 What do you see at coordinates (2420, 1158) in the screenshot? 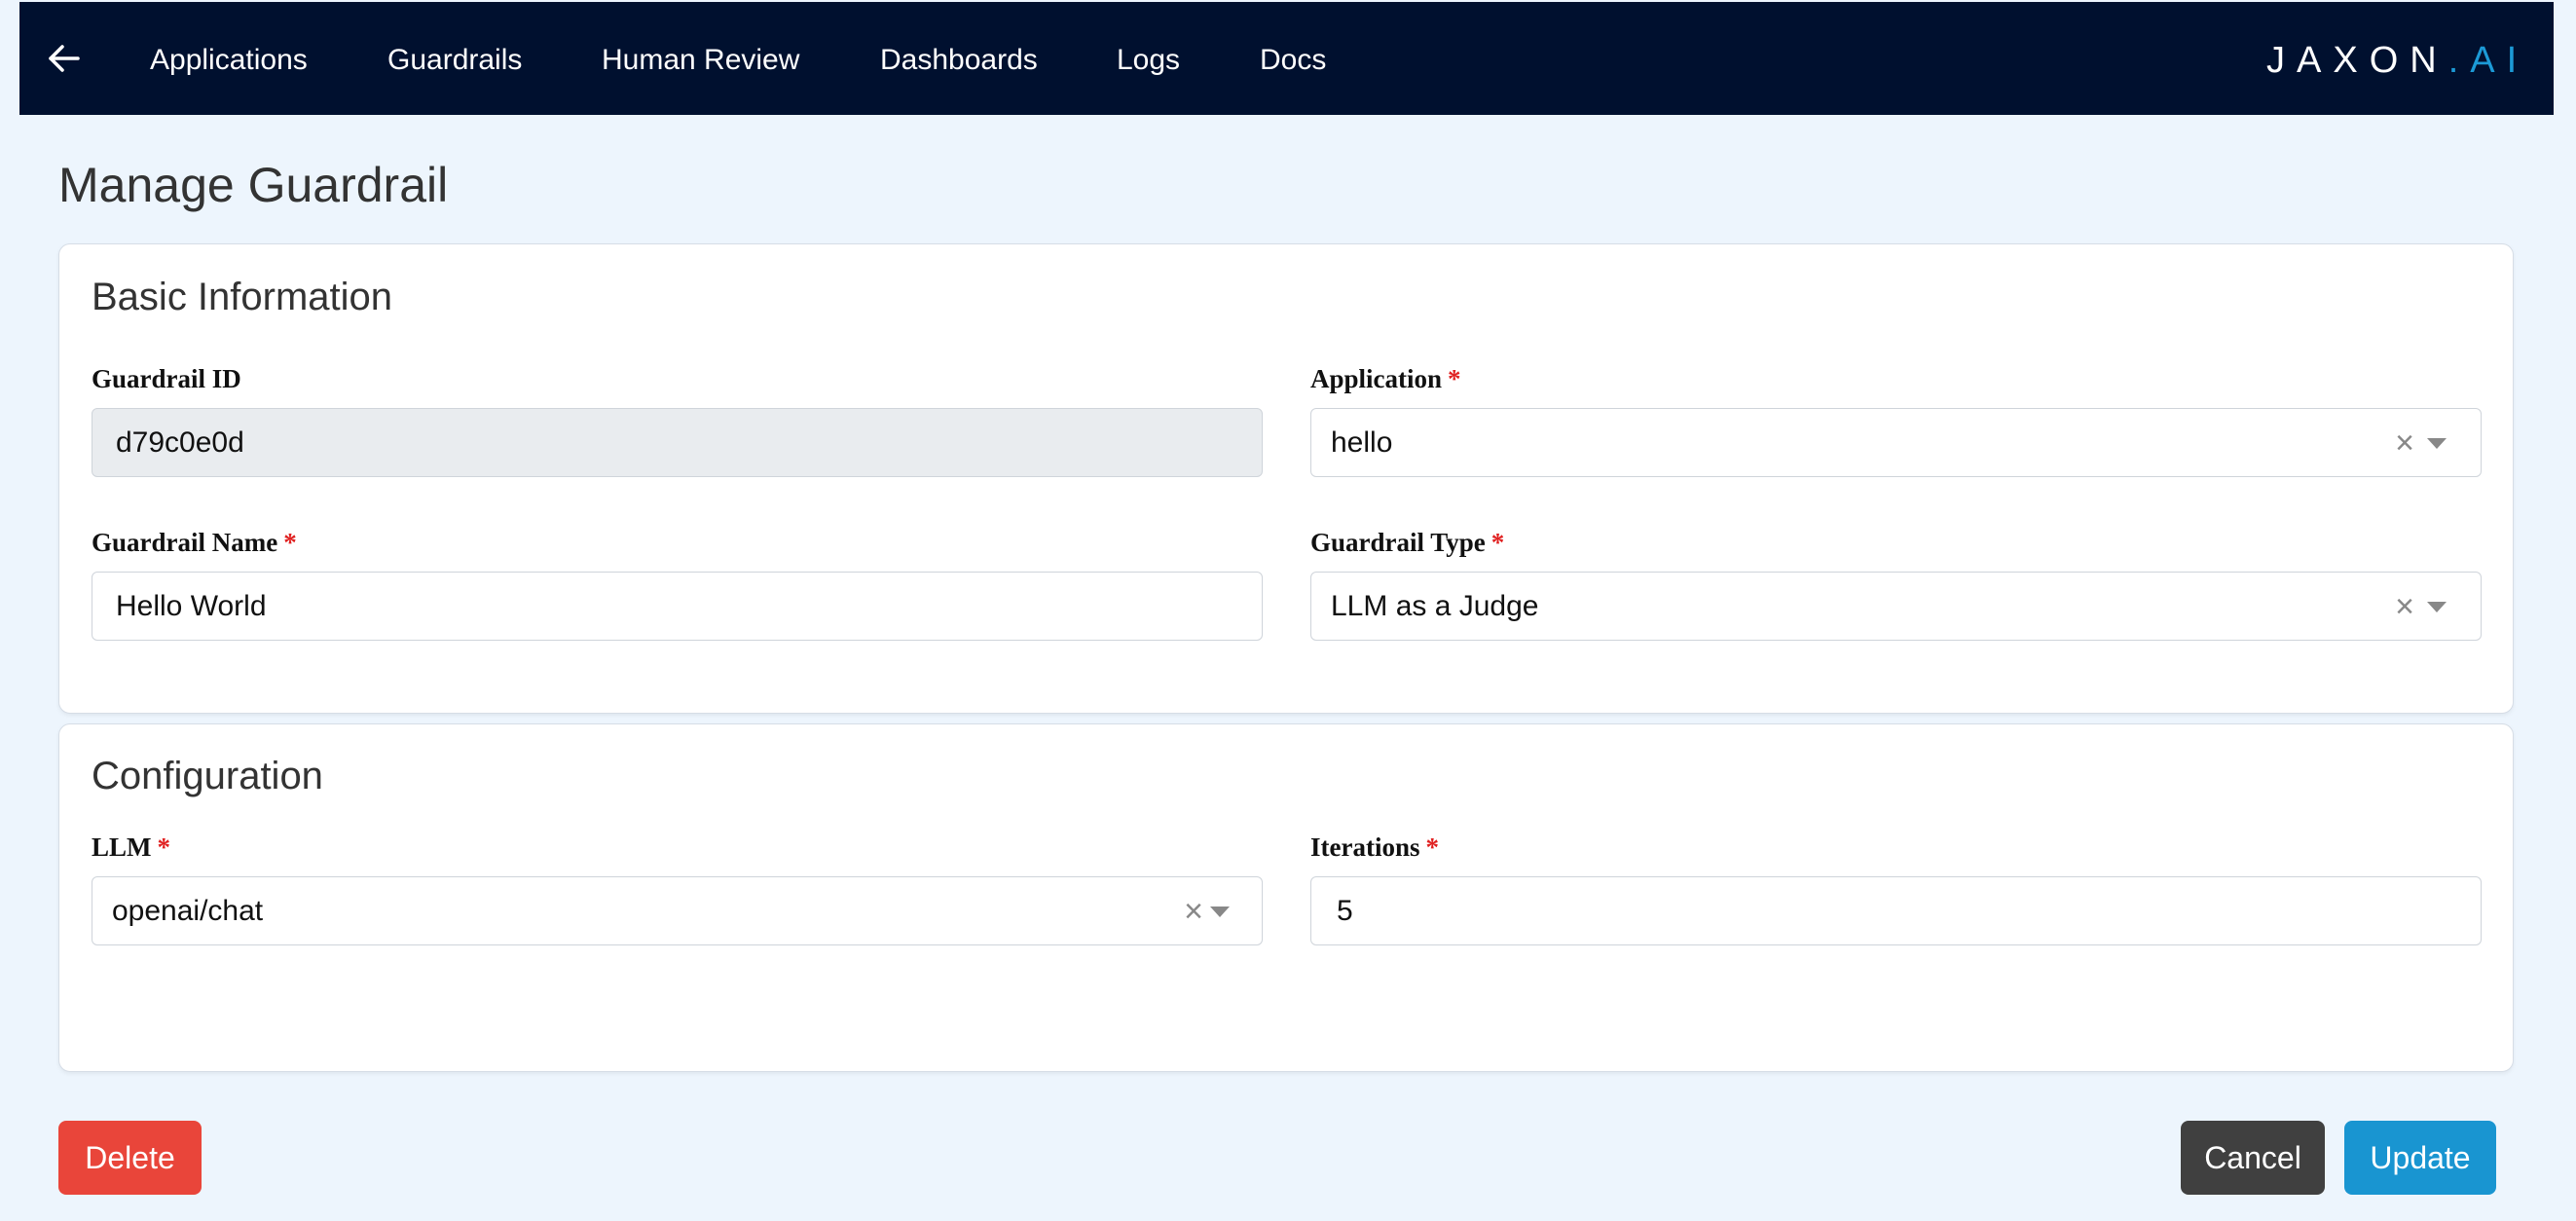
I see `update-button: Update` at bounding box center [2420, 1158].